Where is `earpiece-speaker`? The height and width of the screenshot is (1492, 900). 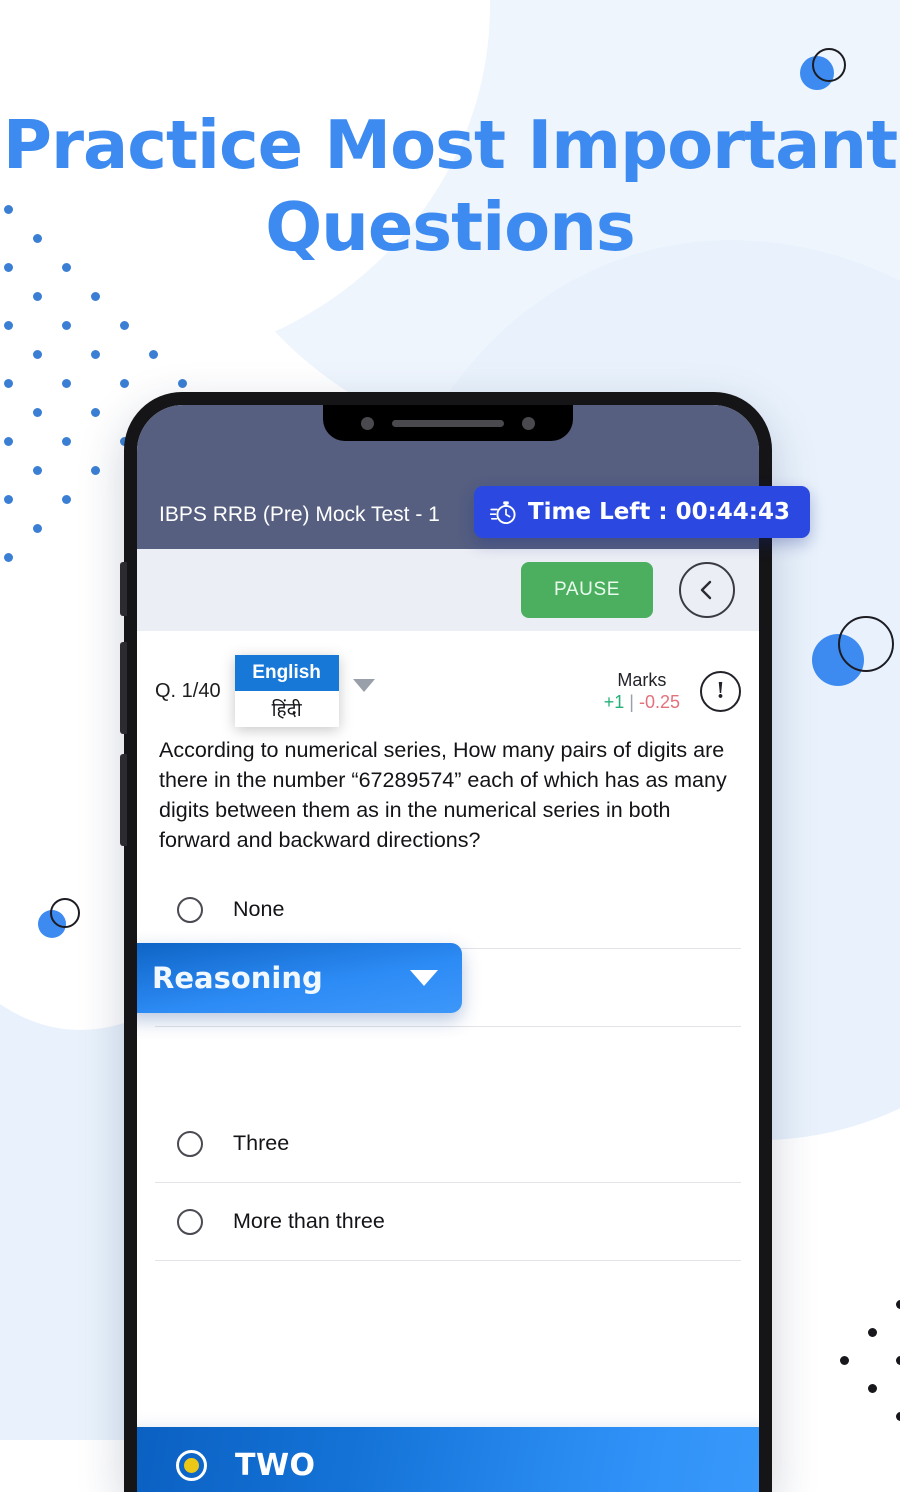
earpiece-speaker is located at coordinates (448, 423).